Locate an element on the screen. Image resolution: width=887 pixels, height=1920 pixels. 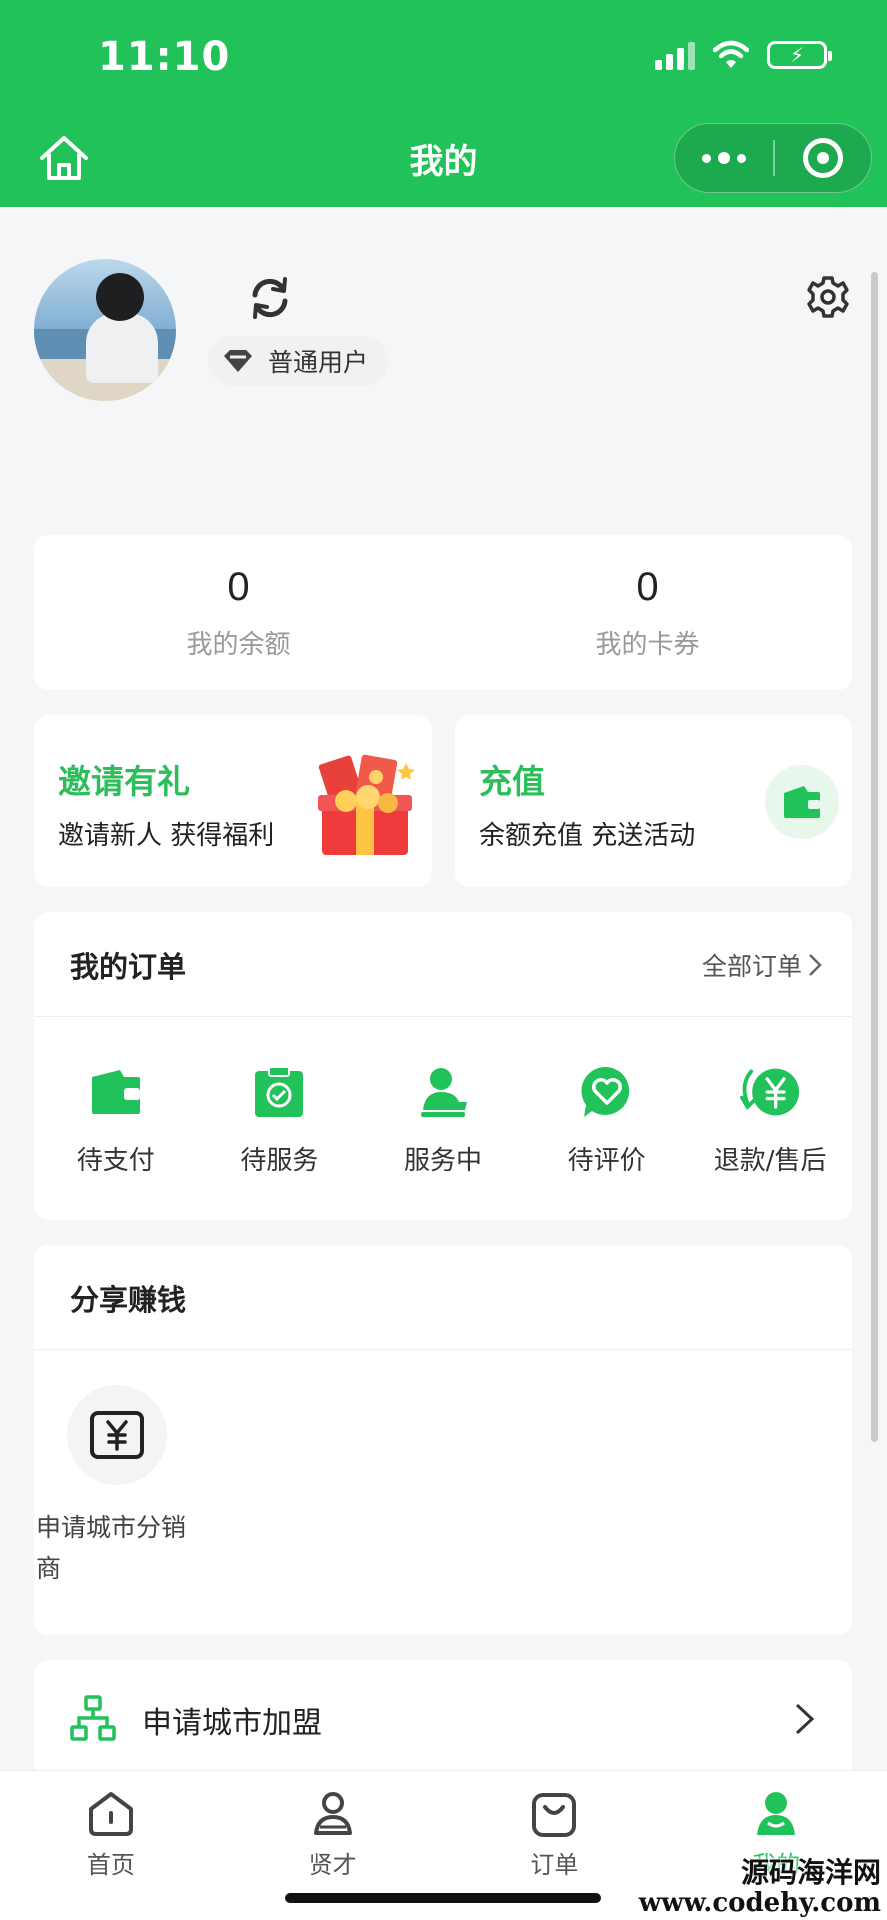
profile-tab-icon is located at coordinates (776, 1813).